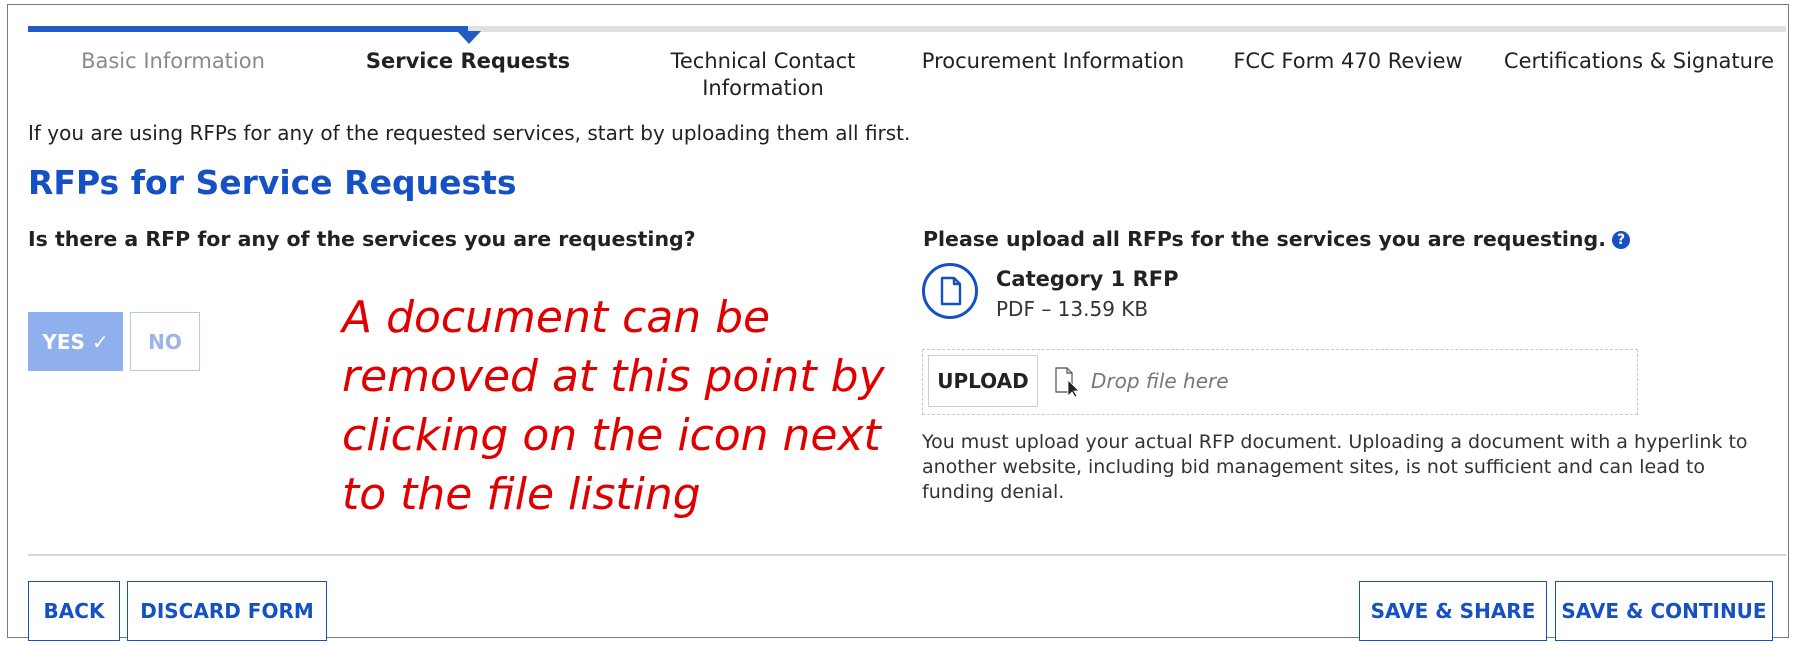 Image resolution: width=1797 pixels, height=645 pixels. Describe the element at coordinates (1072, 309) in the screenshot. I see `file-meta: PDF – 13.59 KB` at that location.